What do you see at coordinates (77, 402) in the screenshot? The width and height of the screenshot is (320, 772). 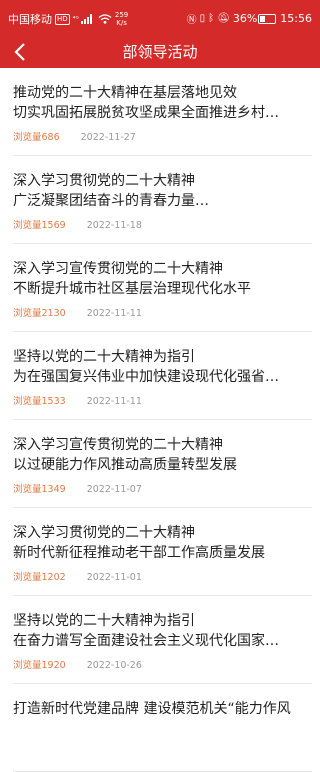 I see `article-meta: 浏览量1533 2022-11-11` at bounding box center [77, 402].